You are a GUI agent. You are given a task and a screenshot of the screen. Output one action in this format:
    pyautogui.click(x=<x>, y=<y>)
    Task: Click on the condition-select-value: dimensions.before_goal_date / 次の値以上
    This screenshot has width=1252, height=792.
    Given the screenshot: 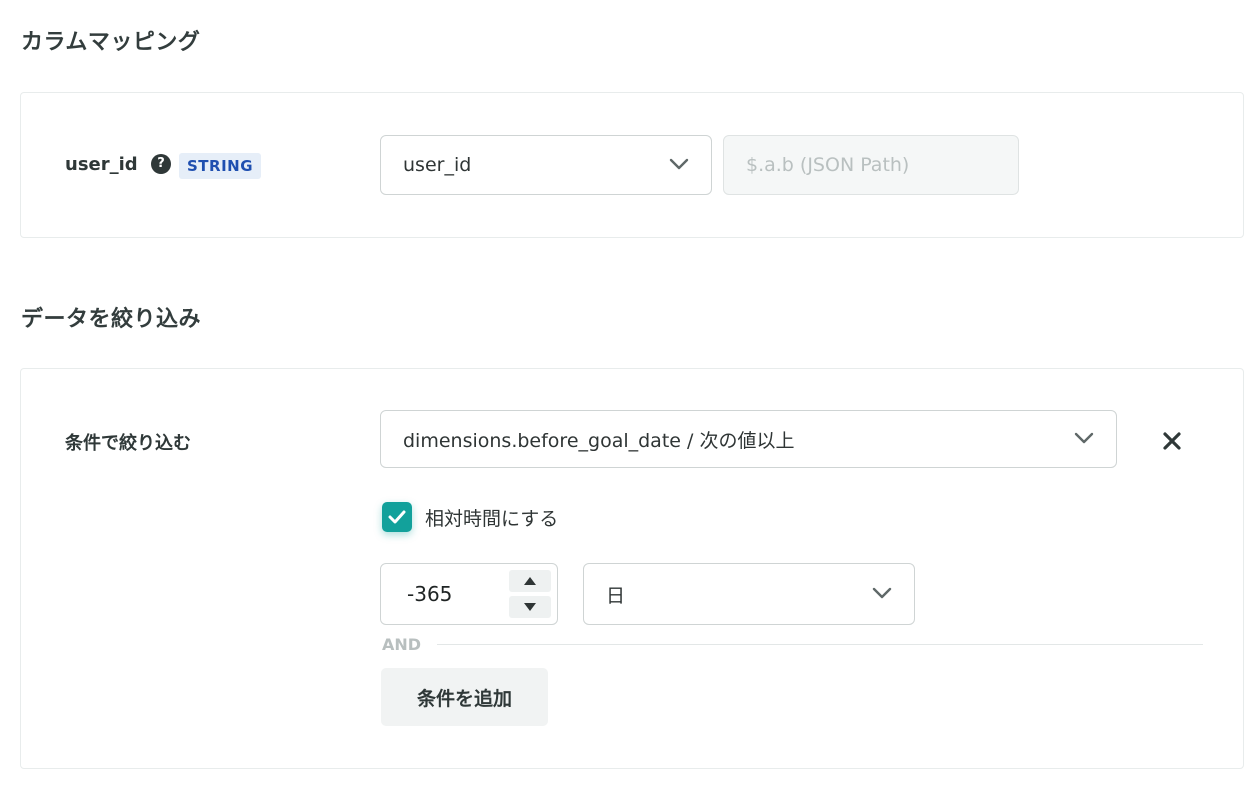 What is the action you would take?
    pyautogui.click(x=599, y=440)
    